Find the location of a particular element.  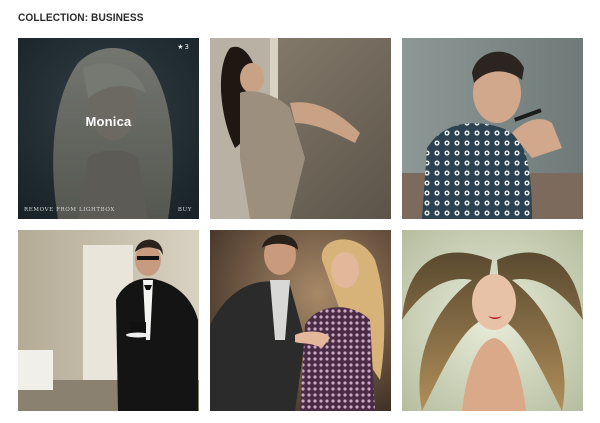

star-icon: ★ is located at coordinates (180, 47).